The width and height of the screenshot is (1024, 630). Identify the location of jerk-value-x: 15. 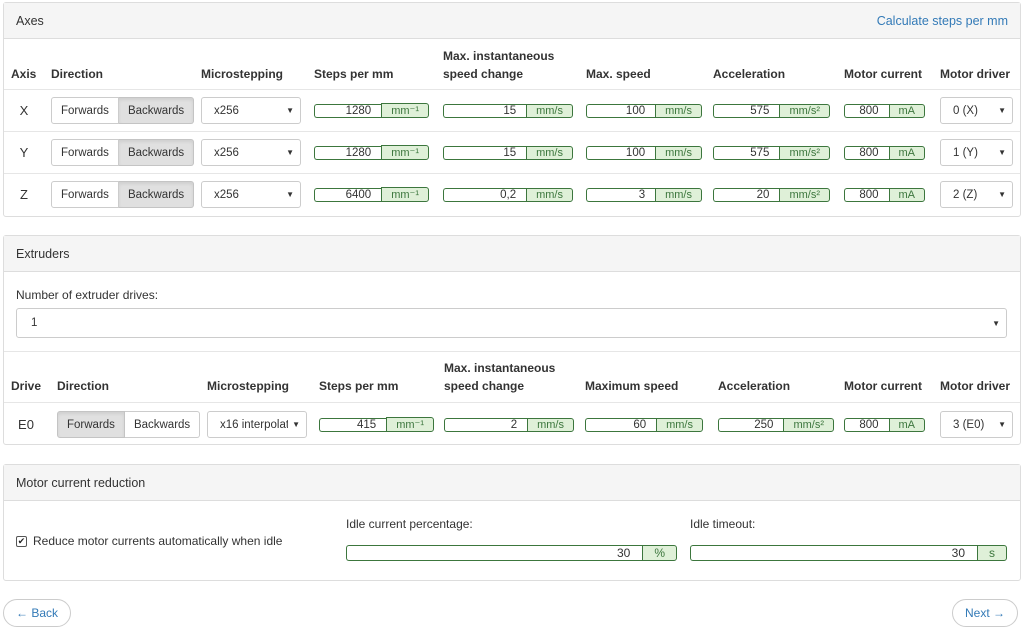
(485, 110).